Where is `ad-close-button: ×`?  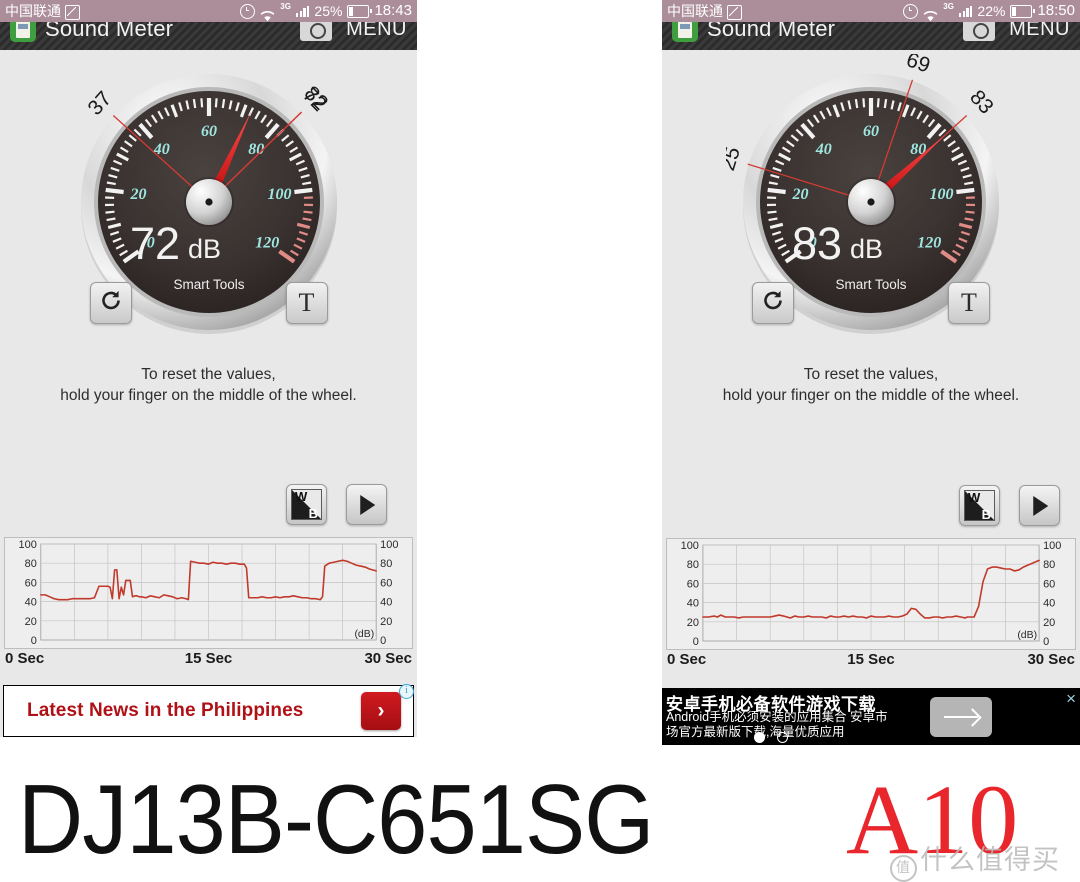 ad-close-button: × is located at coordinates (1071, 698).